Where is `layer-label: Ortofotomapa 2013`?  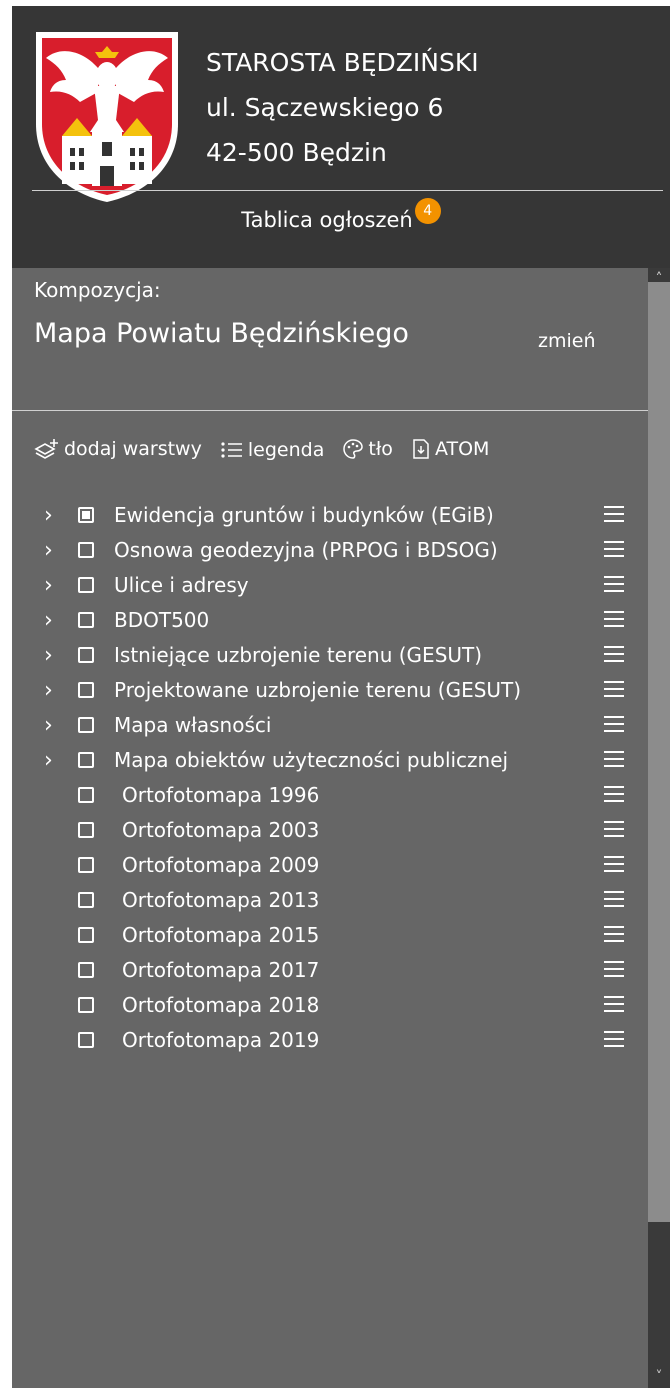
layer-label: Ortofotomapa 2013 is located at coordinates (337, 900).